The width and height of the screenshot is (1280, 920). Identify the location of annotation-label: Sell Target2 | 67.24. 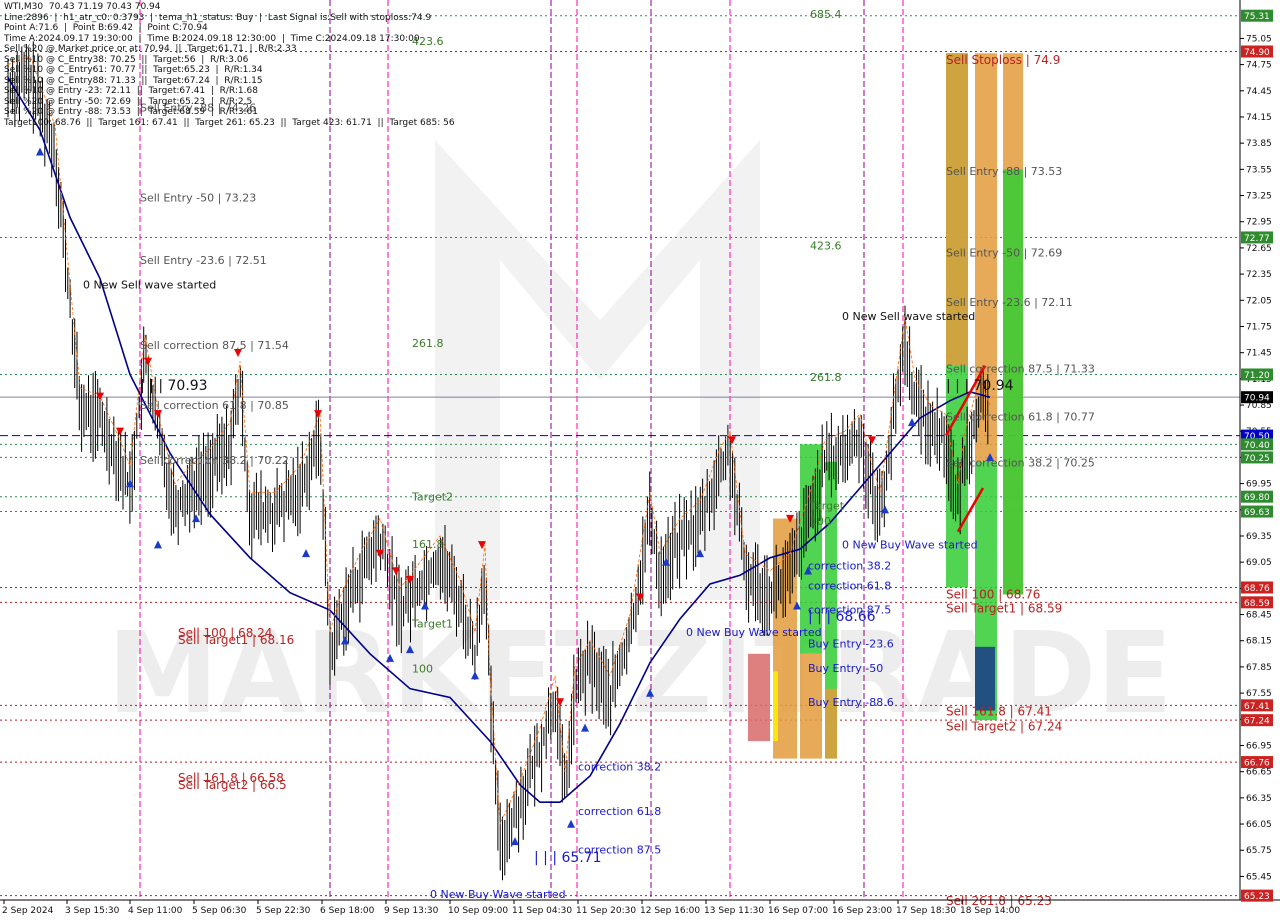
(1004, 726).